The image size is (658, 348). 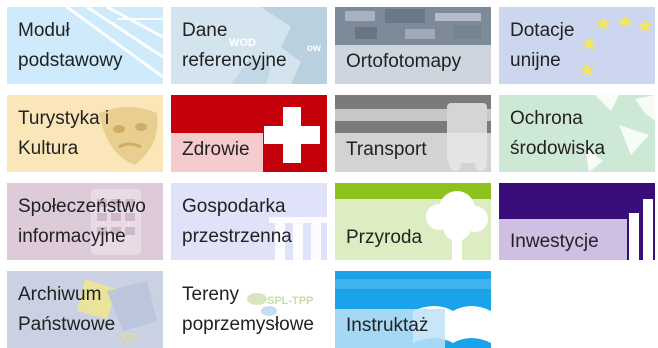 I want to click on tile-label-line-1: Gospodarka, so click(x=234, y=206).